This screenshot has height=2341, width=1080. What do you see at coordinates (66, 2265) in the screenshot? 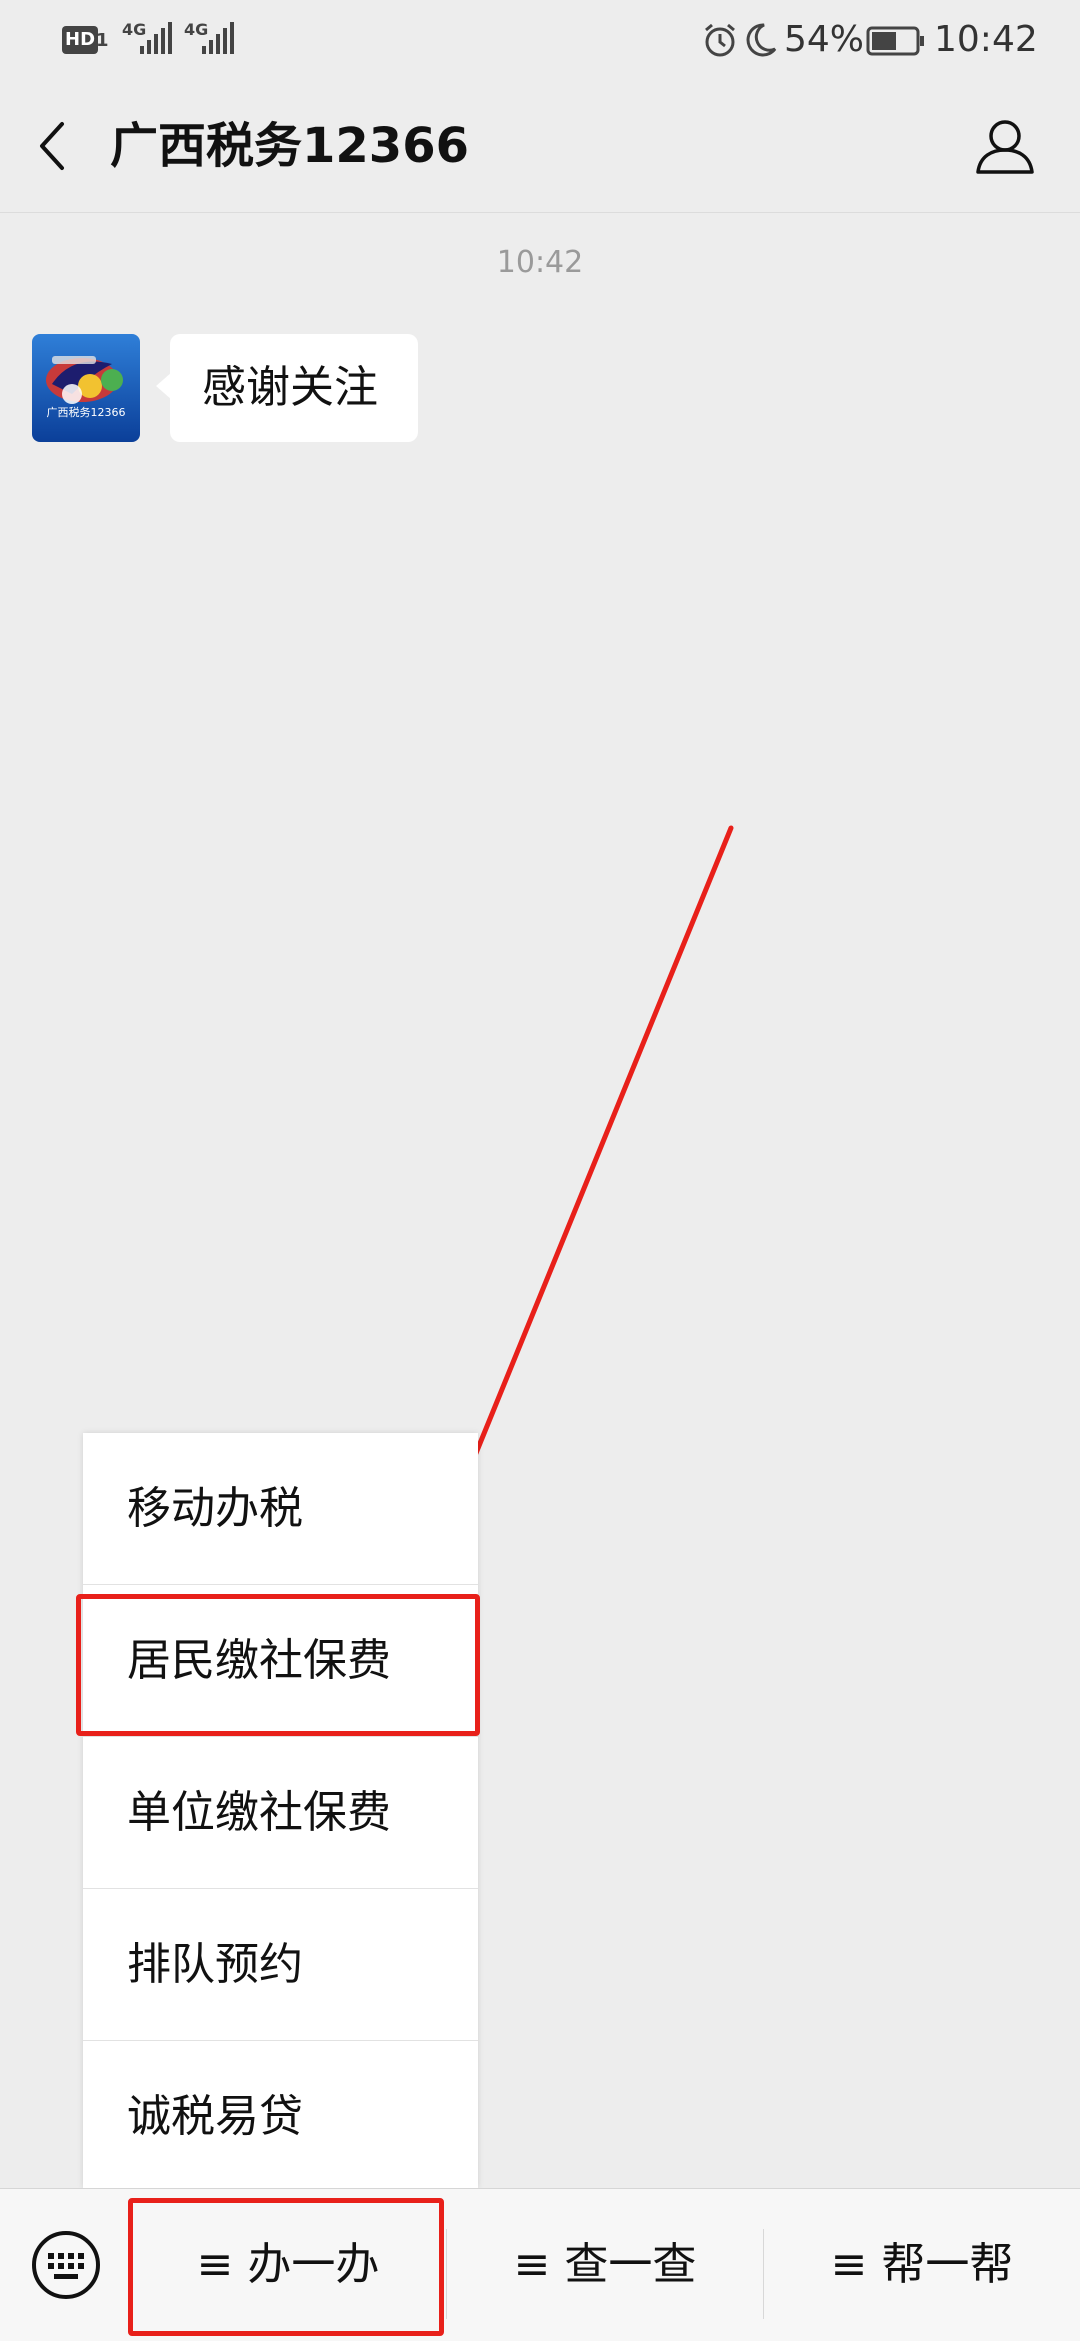
I see `keyboard-icon` at bounding box center [66, 2265].